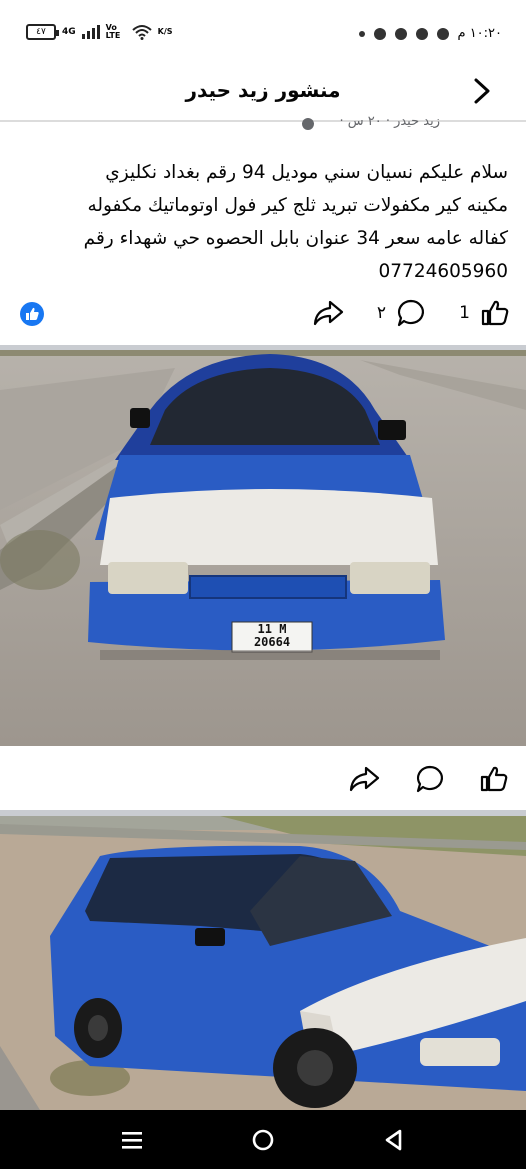 The image size is (526, 1169). I want to click on comment-button: ٢, so click(401, 313).